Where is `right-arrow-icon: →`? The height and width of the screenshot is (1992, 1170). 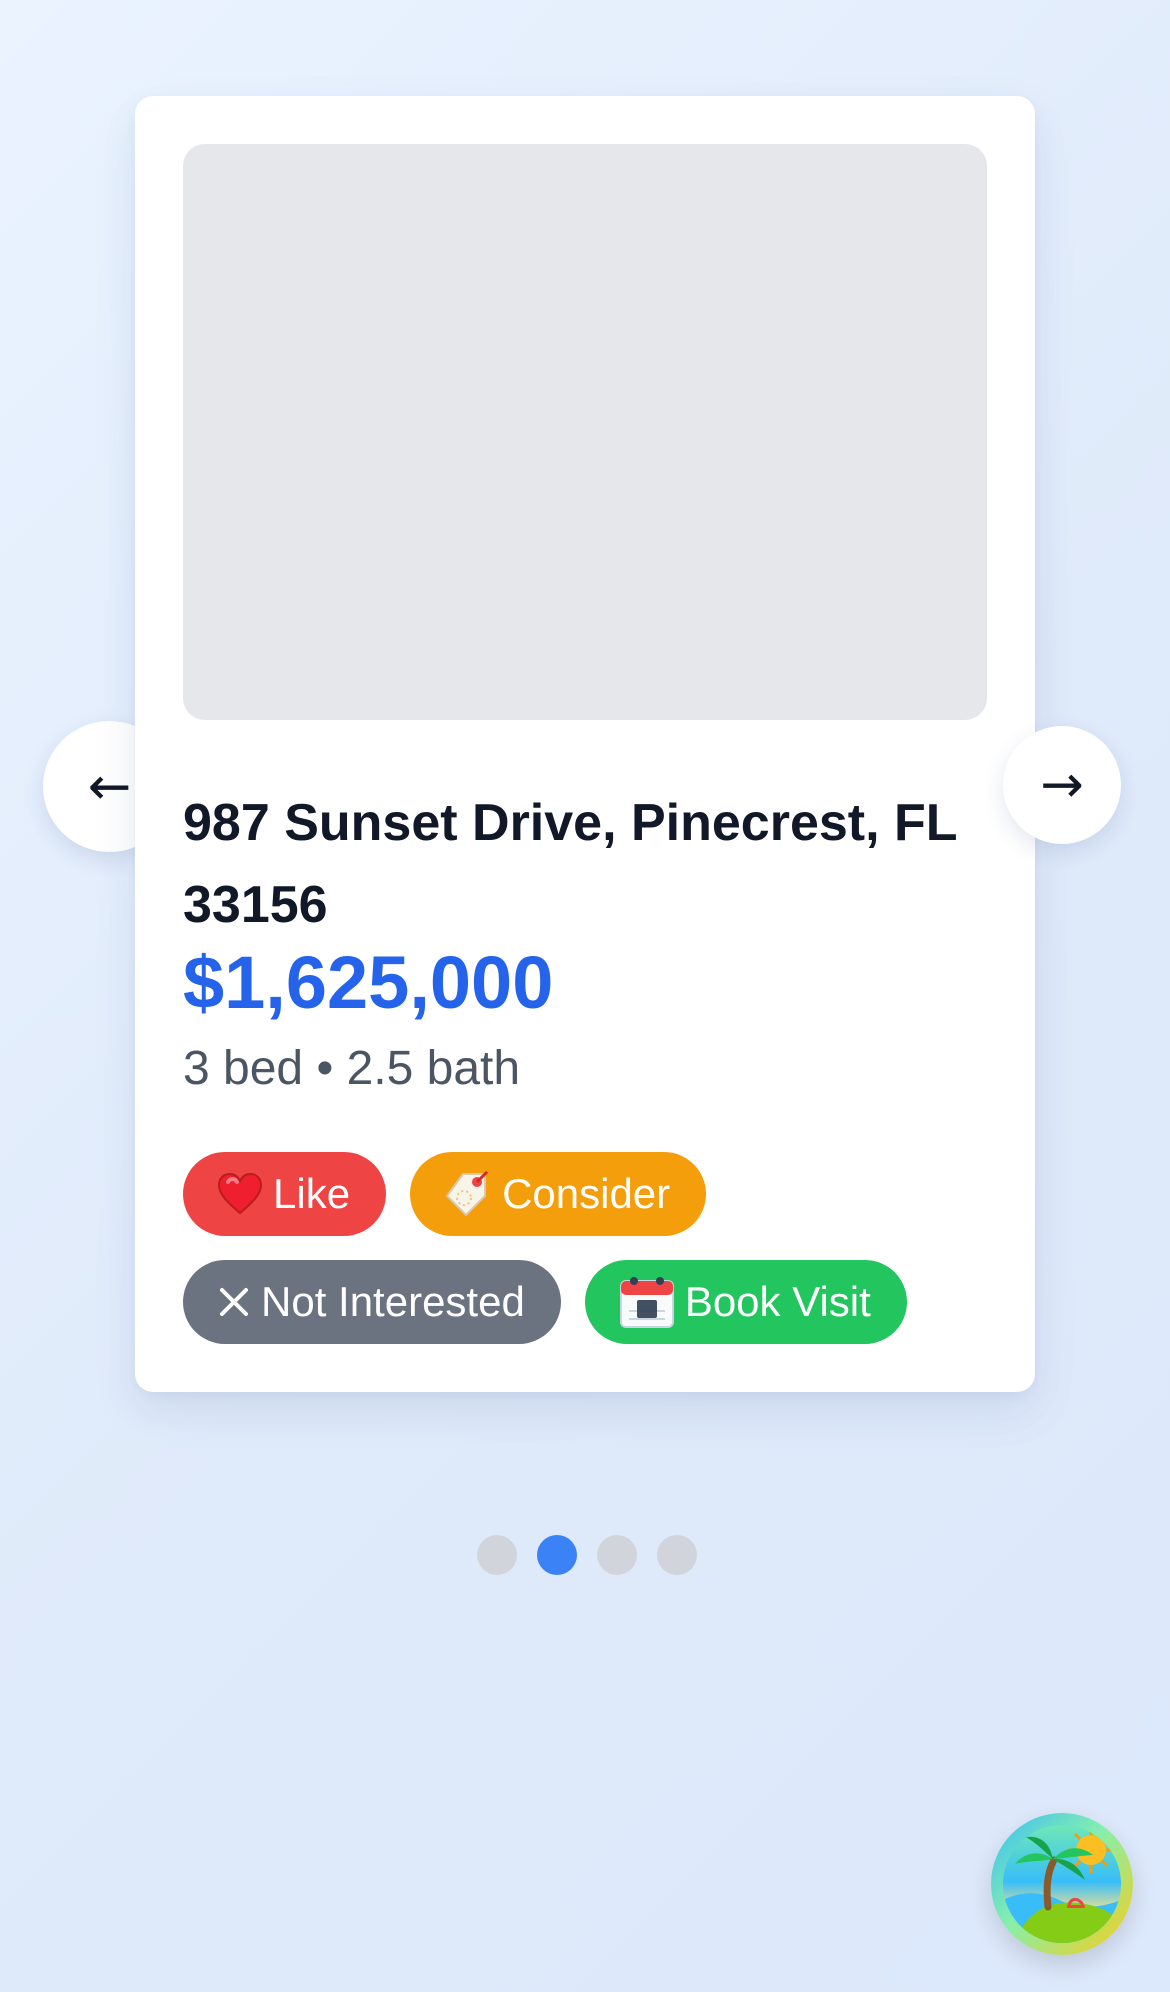 right-arrow-icon: → is located at coordinates (1062, 785).